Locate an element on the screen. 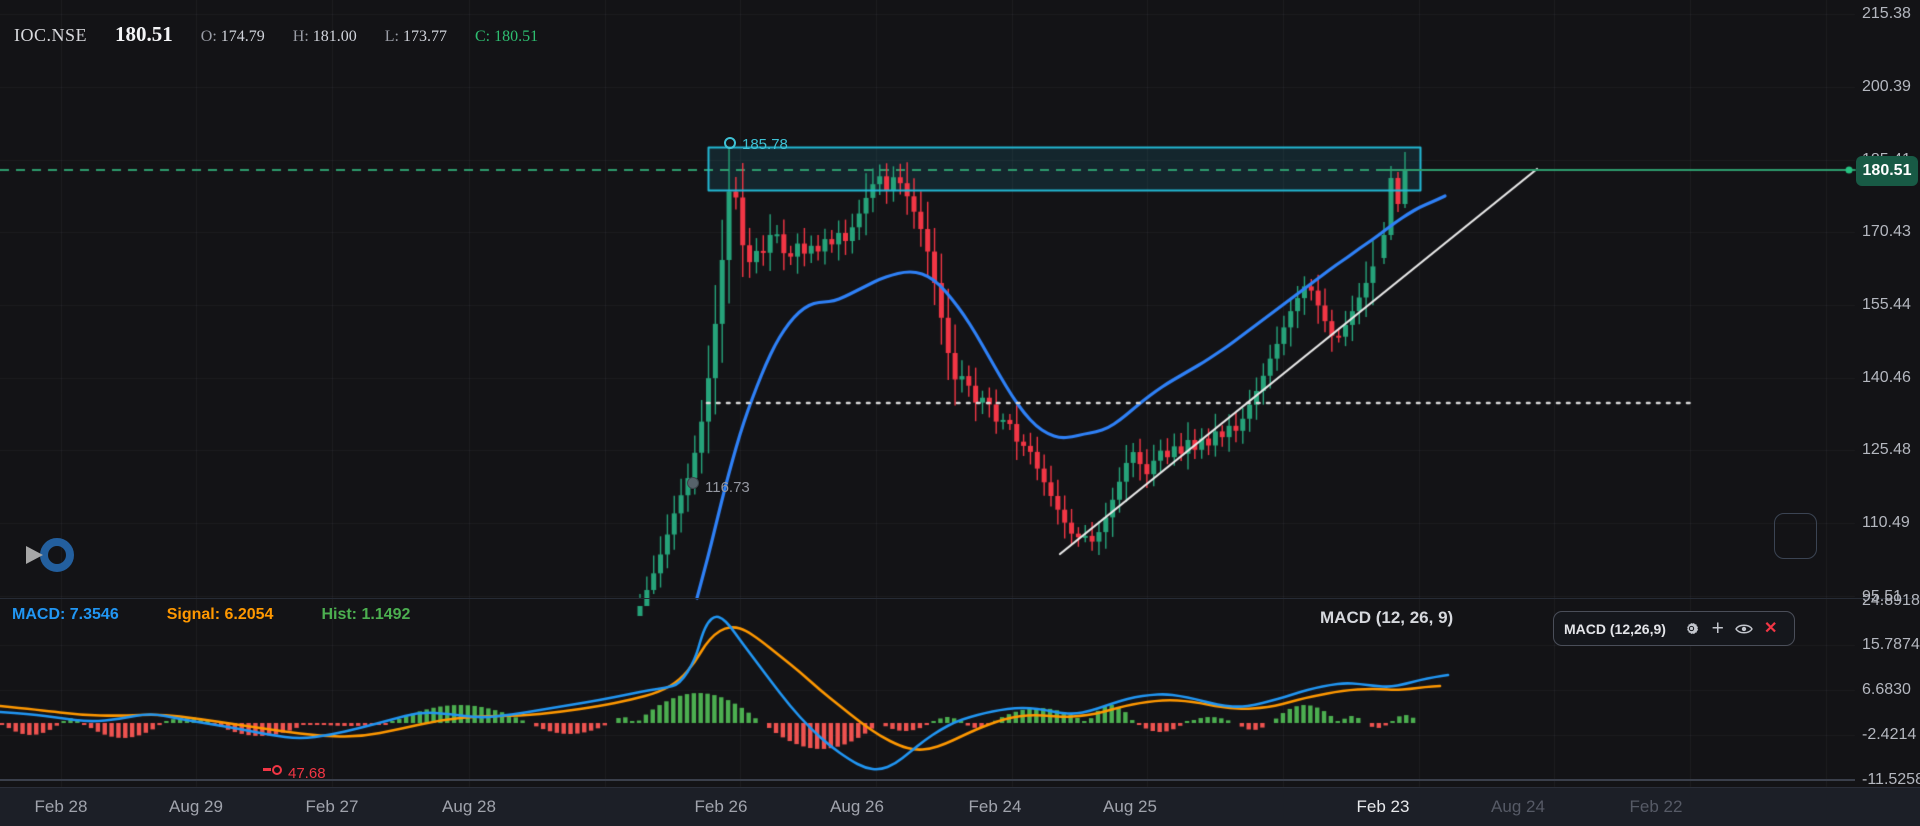  high-value: H: 181.00 is located at coordinates (324, 36).